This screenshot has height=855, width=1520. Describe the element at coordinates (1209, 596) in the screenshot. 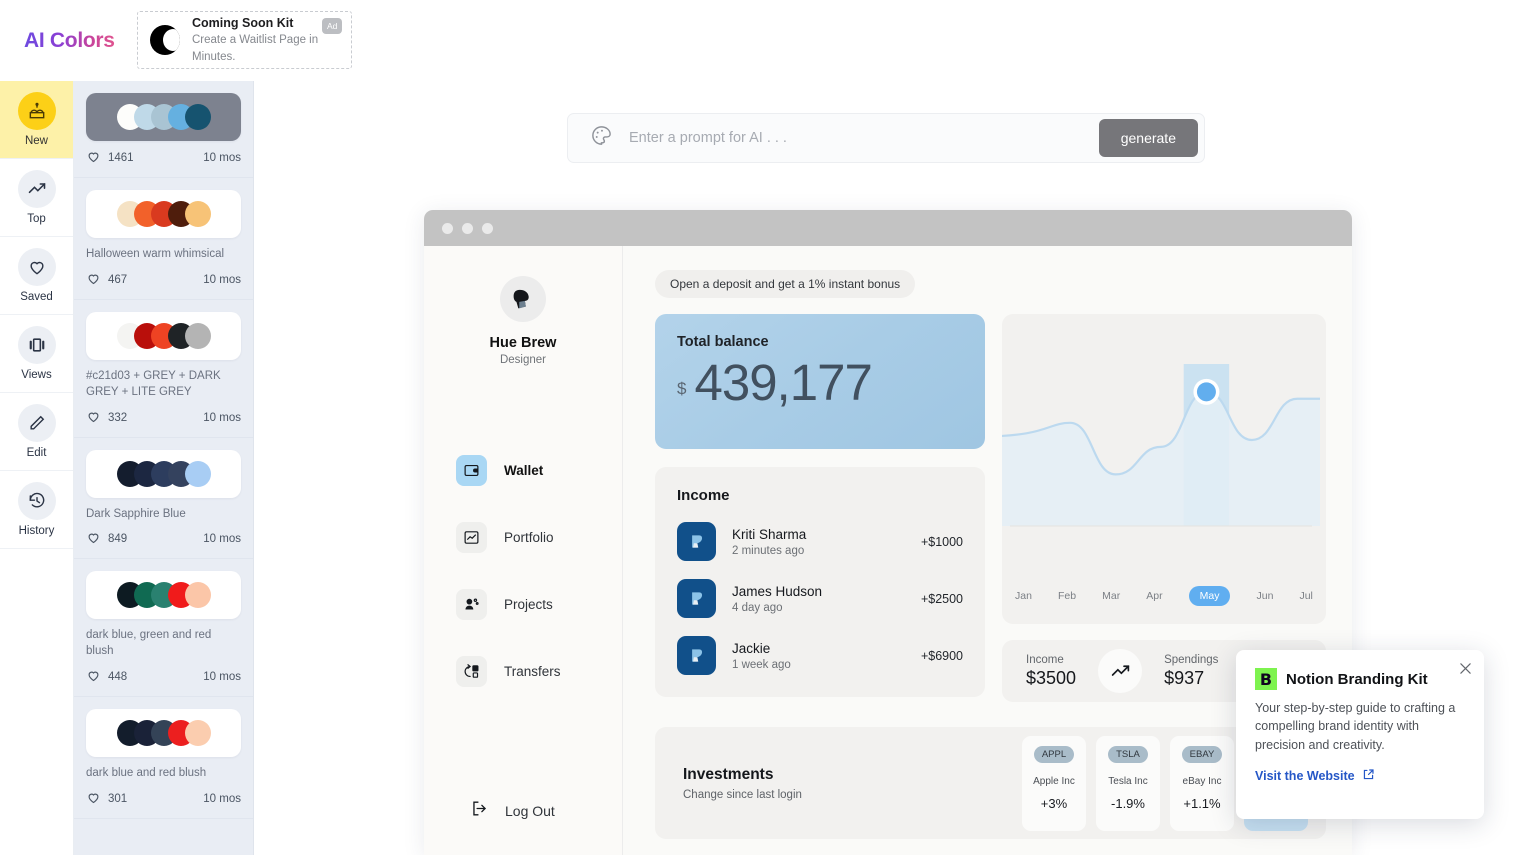

I see `chart-month-may: May` at that location.